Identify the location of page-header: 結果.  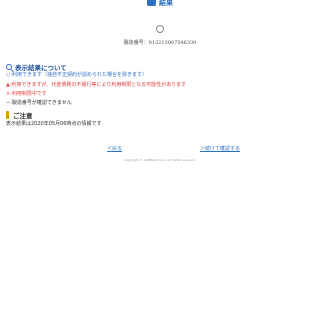
(160, 7).